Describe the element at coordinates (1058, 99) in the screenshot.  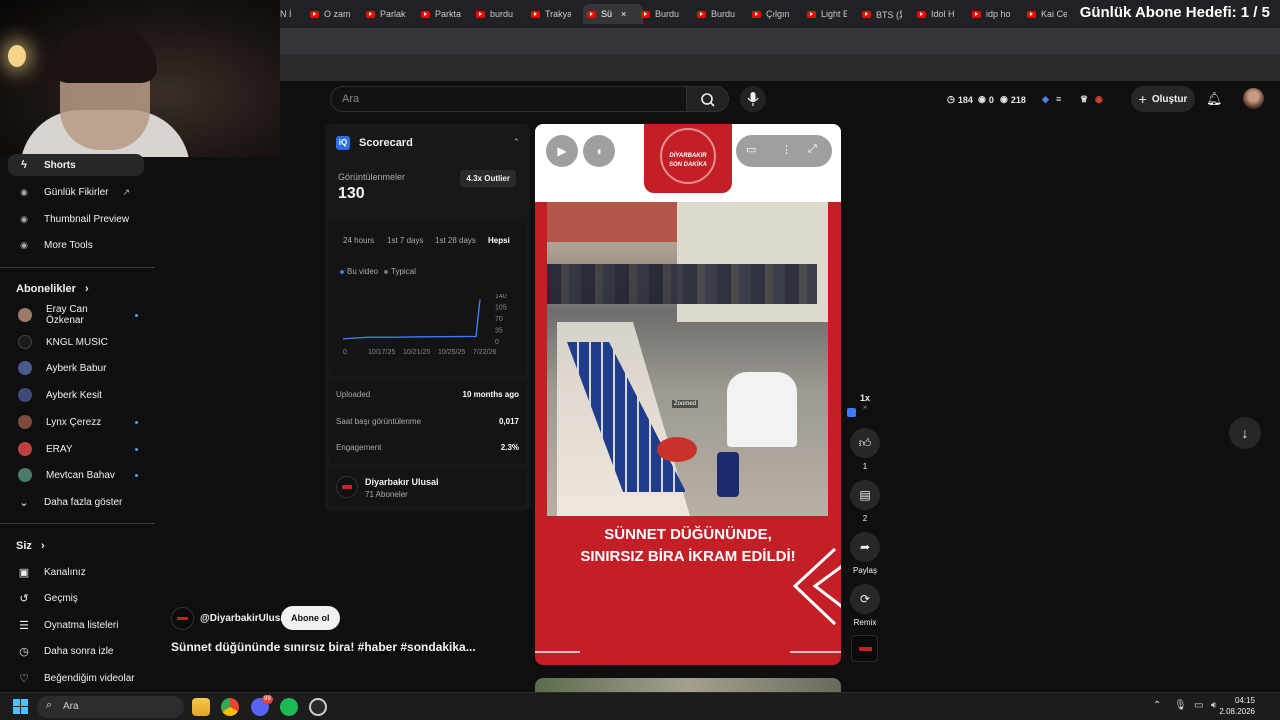
I see `list-icon: ≡` at that location.